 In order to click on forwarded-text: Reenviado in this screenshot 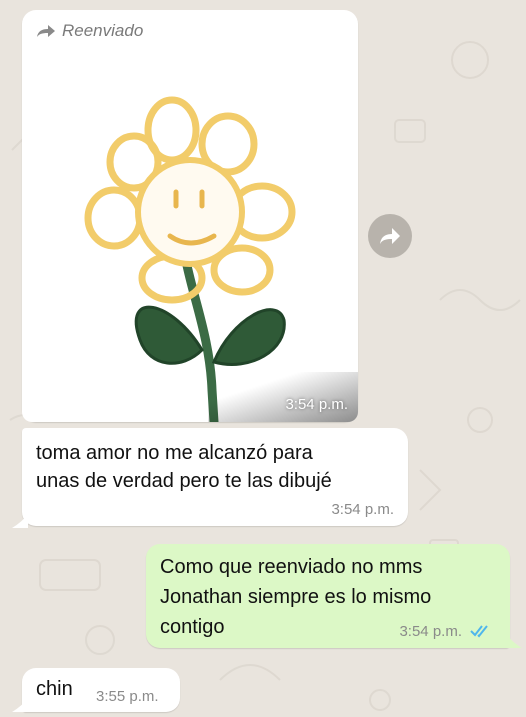, I will do `click(103, 30)`.